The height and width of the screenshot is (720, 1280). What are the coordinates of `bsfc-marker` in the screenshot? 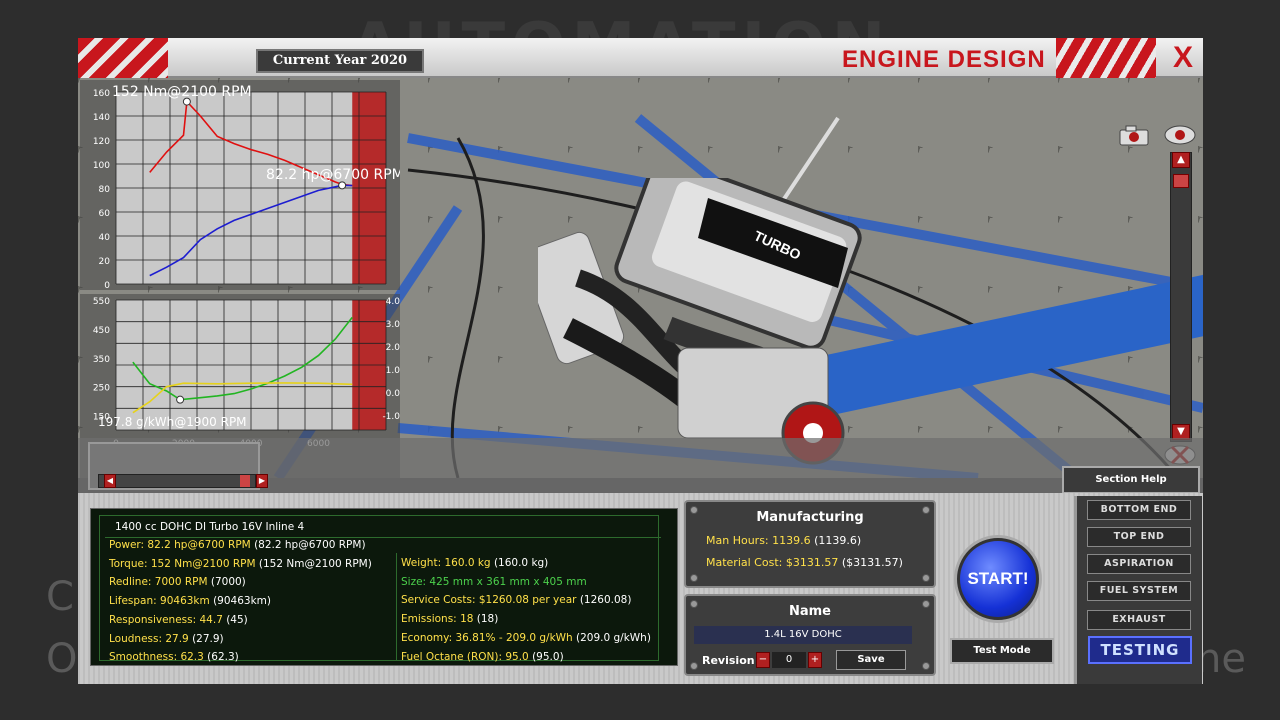 It's located at (180, 399).